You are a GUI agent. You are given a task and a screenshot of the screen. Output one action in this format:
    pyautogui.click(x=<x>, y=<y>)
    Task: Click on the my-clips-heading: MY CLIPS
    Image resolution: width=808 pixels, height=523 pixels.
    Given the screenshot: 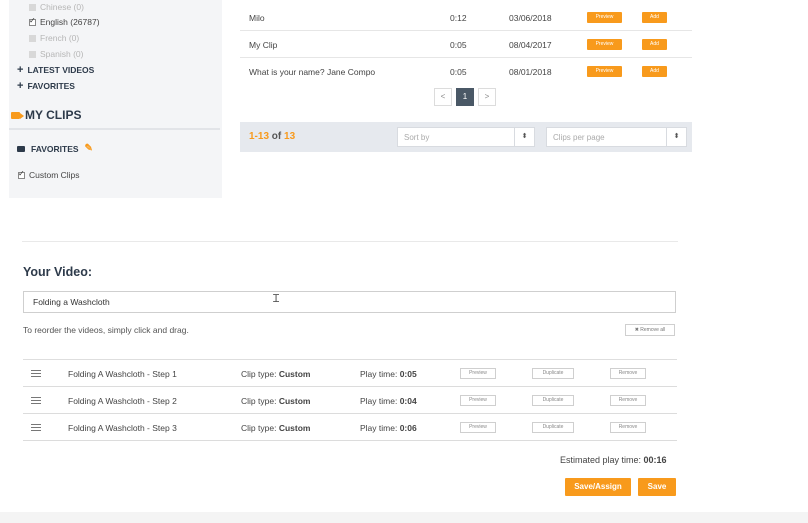 What is the action you would take?
    pyautogui.click(x=46, y=115)
    